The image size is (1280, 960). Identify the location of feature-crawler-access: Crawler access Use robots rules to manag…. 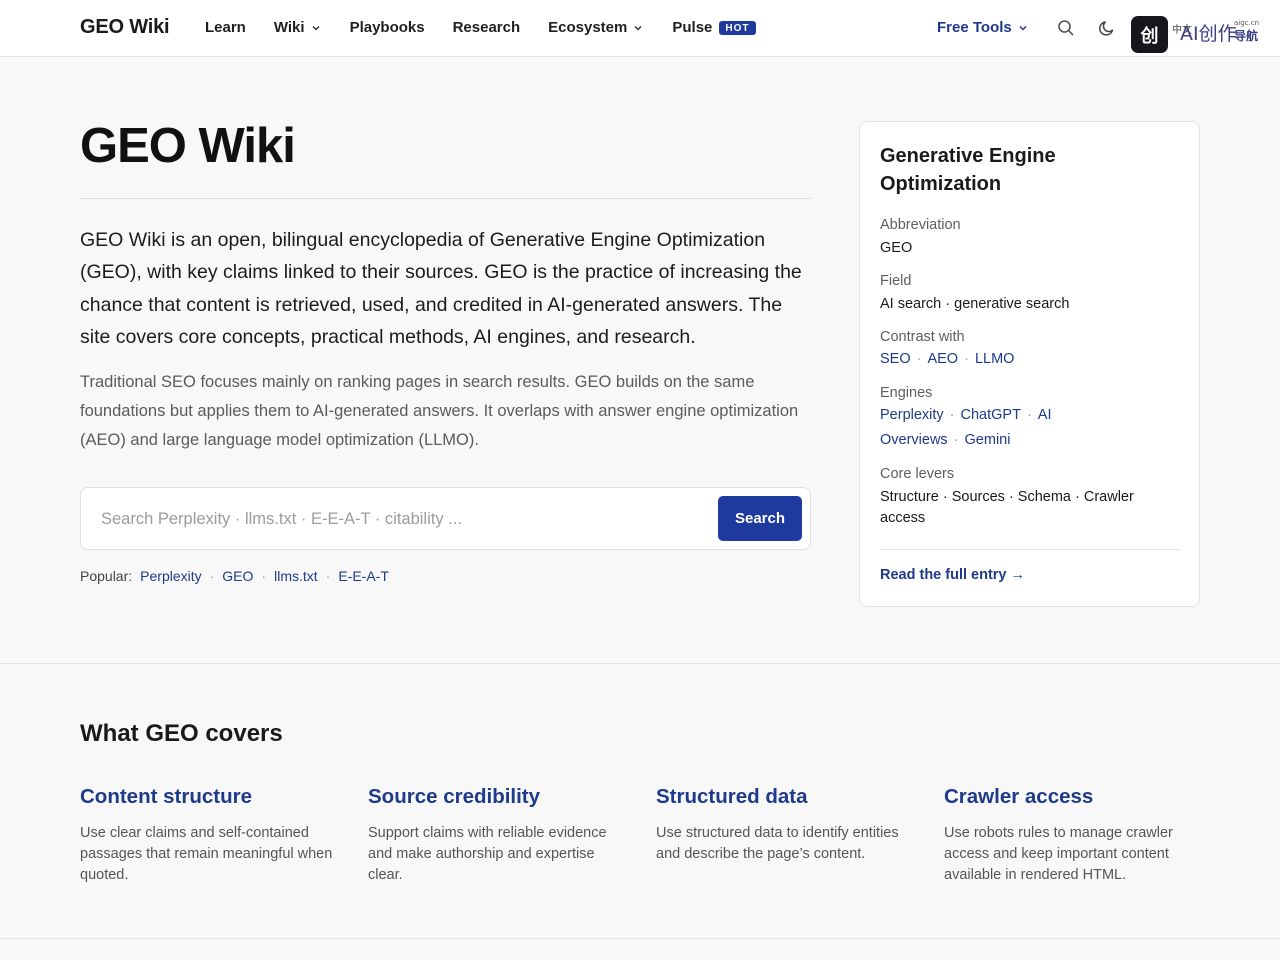
(1075, 835).